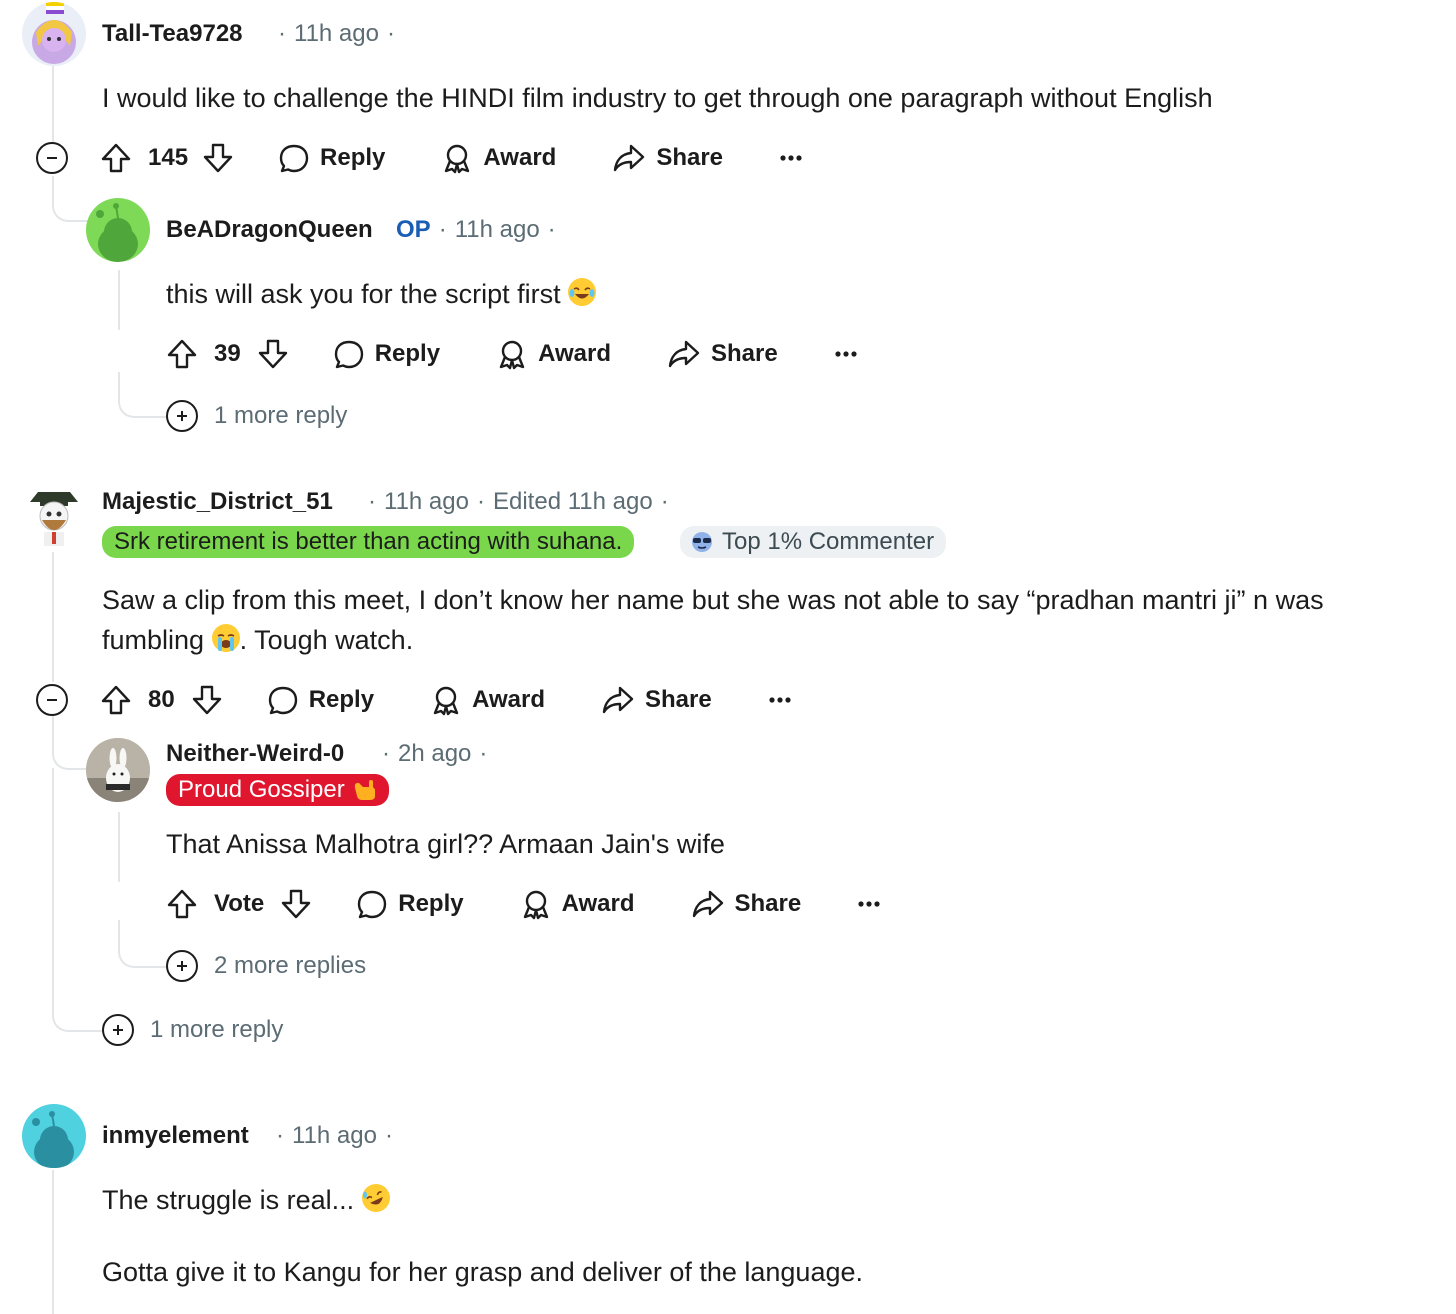 The width and height of the screenshot is (1456, 1314). I want to click on comment-actions: 39 Reply Award Share, so click(512, 354).